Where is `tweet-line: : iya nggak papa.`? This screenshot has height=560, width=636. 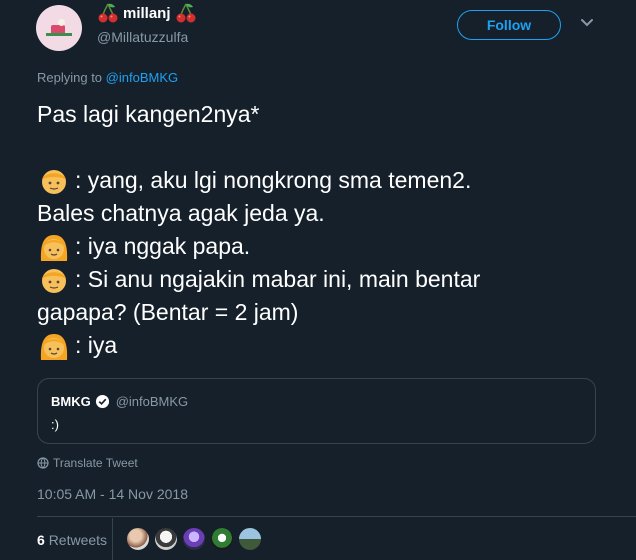
tweet-line: : iya nggak papa. is located at coordinates (327, 246).